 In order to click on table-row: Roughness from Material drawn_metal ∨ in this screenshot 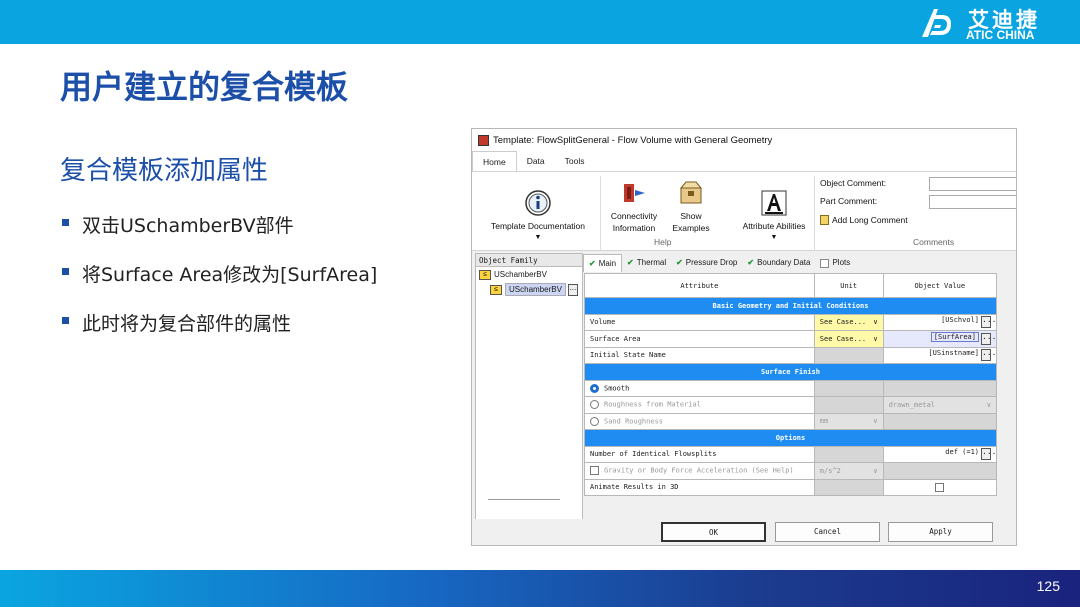, I will do `click(791, 405)`.